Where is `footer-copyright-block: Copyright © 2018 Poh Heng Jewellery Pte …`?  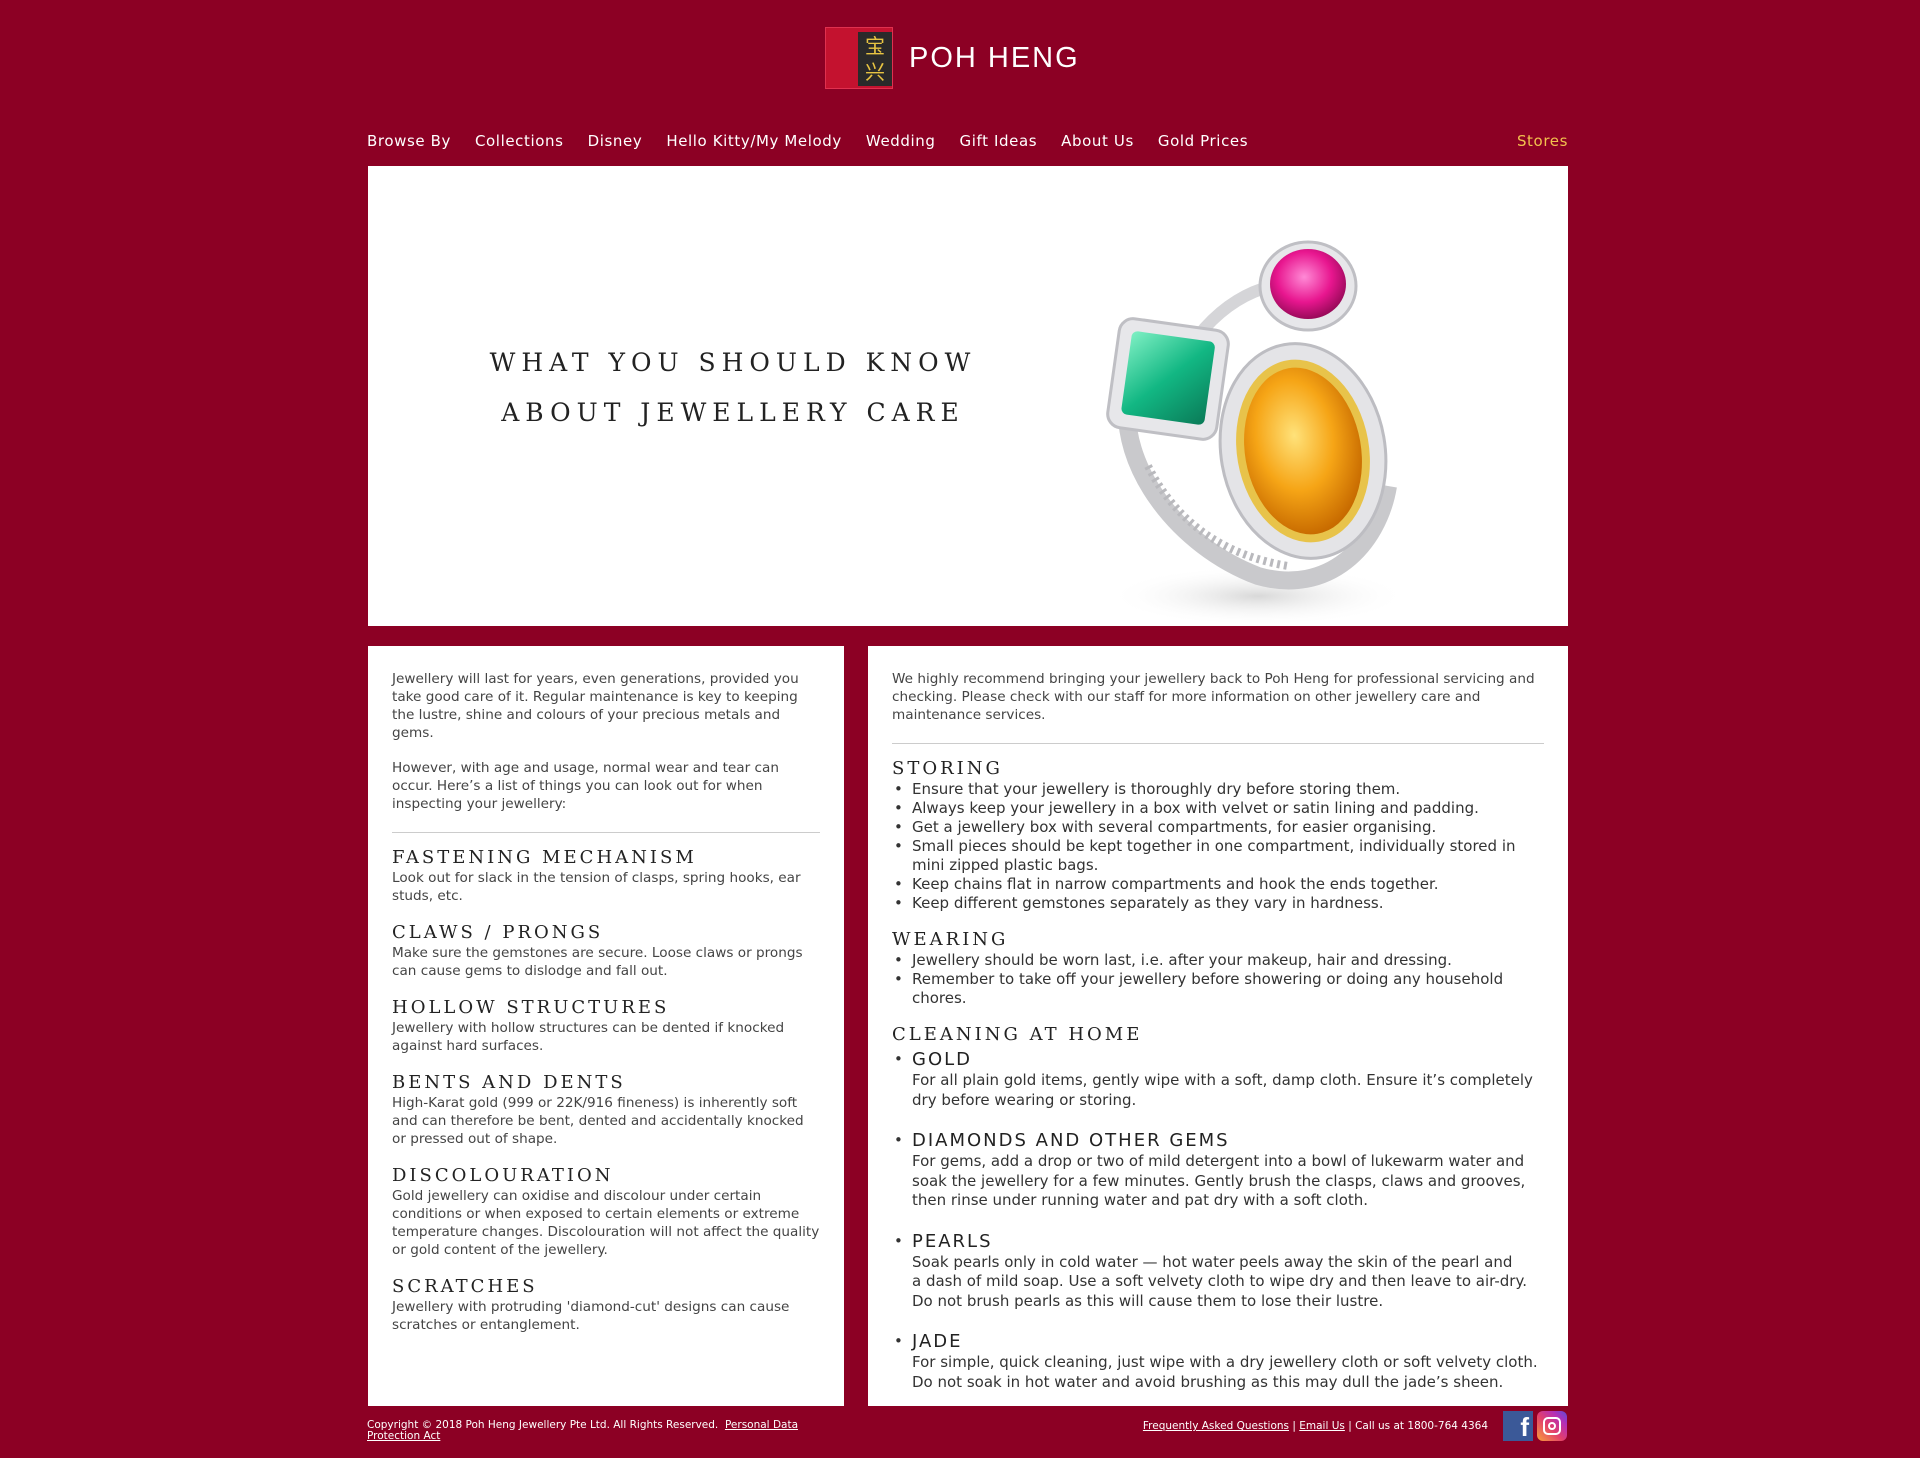
footer-copyright-block: Copyright © 2018 Poh Heng Jewellery Pte … is located at coordinates (602, 1431).